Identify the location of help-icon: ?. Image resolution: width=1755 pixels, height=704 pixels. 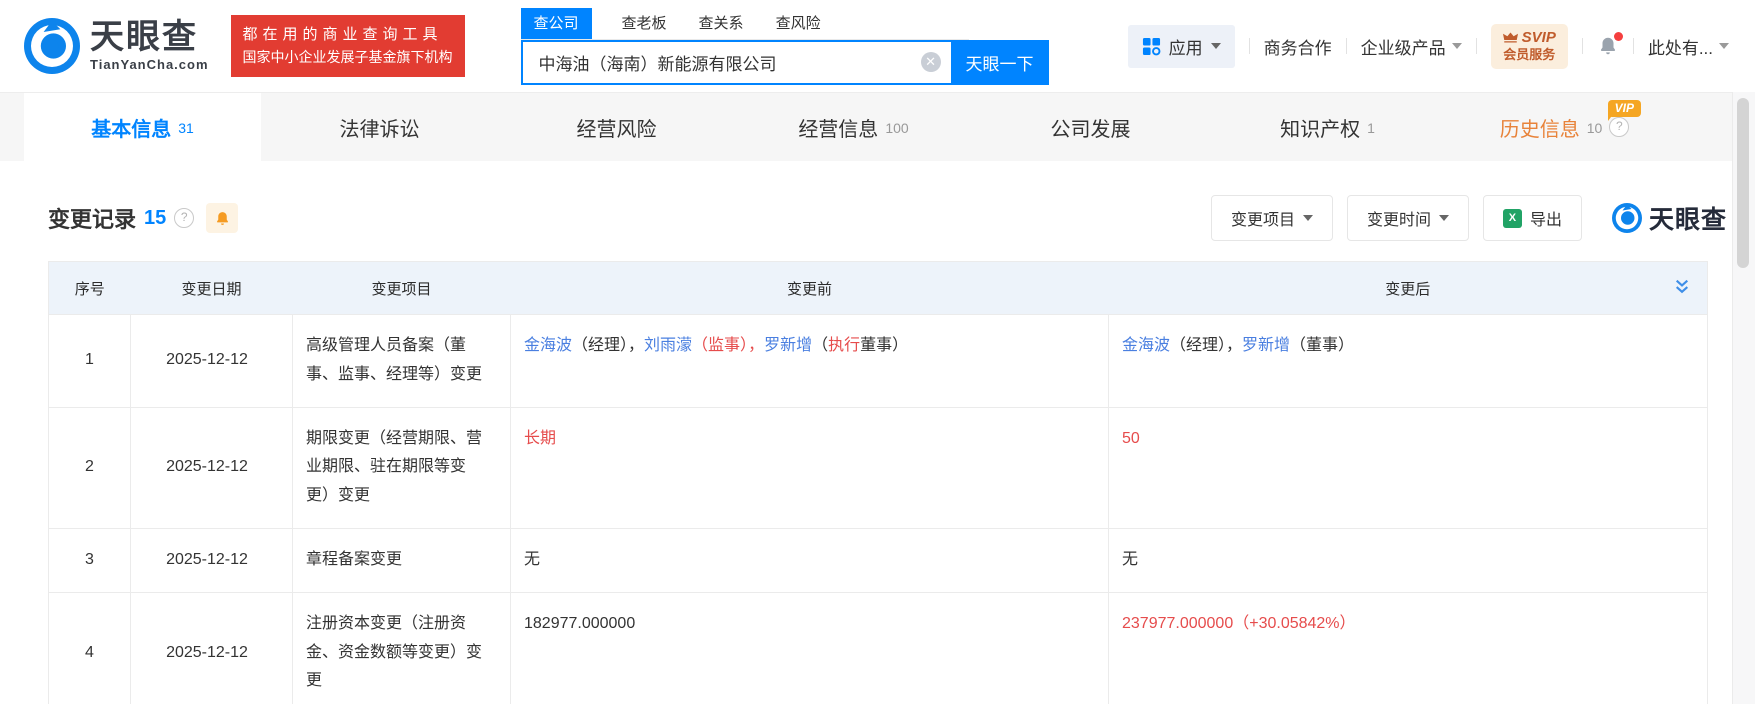
(184, 218).